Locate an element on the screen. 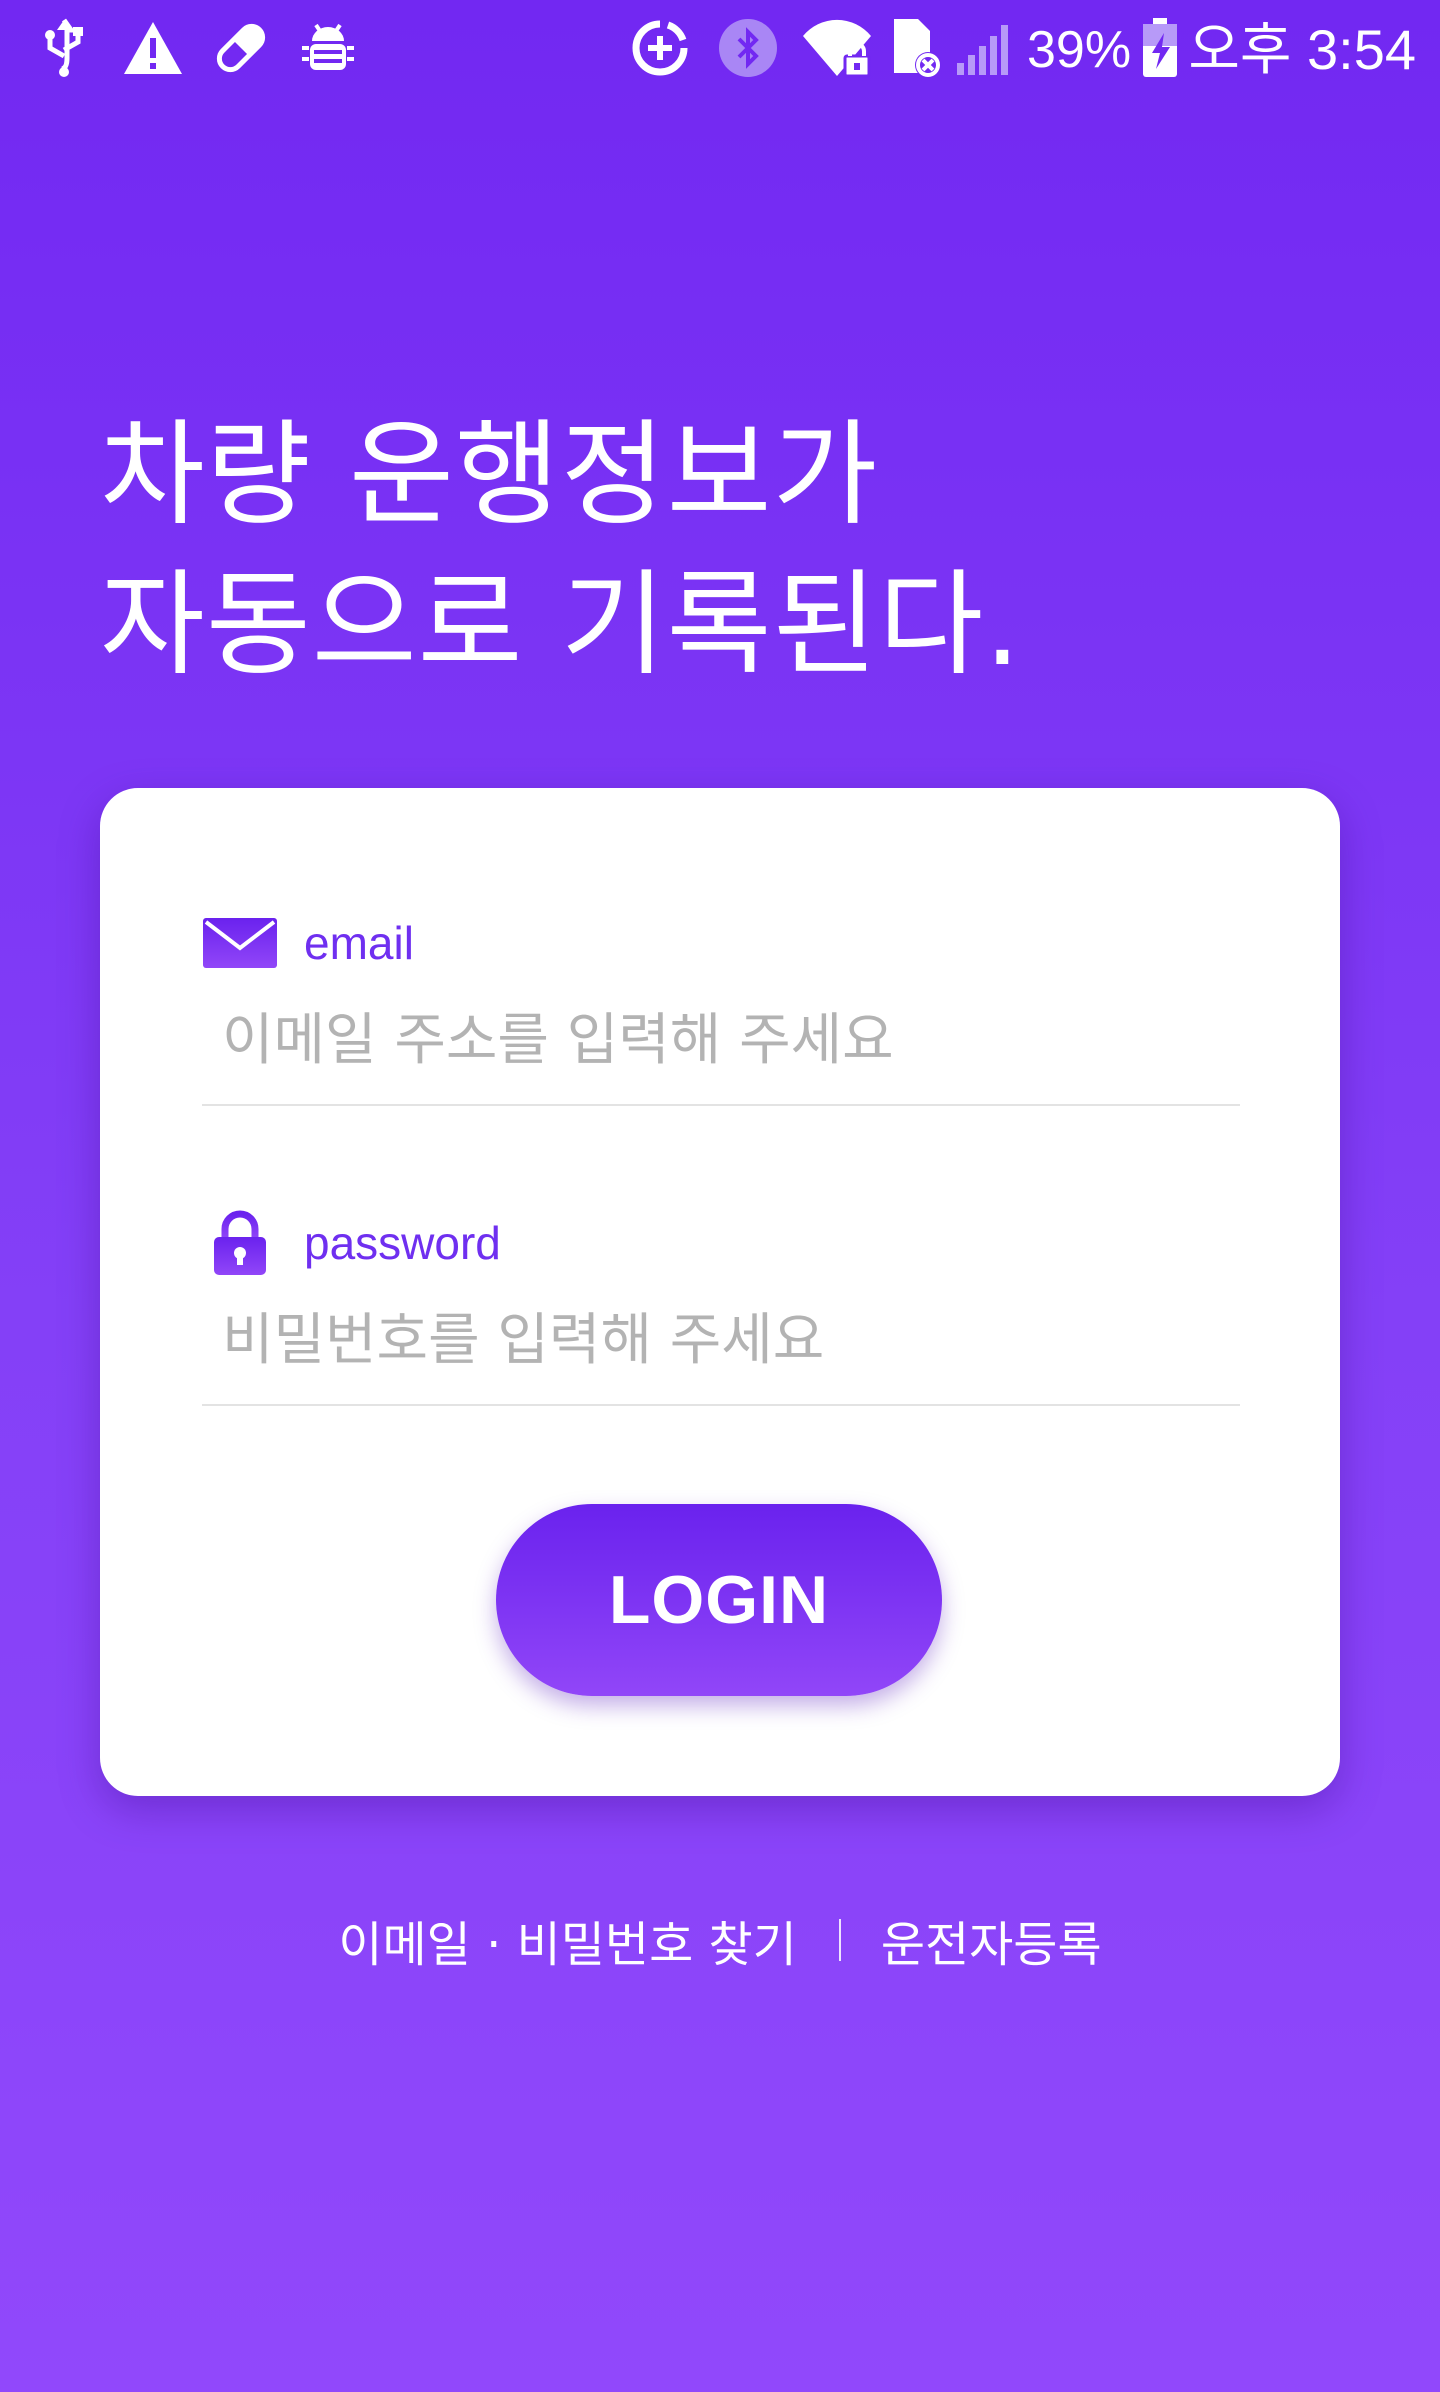 The height and width of the screenshot is (2392, 1440). email-input is located at coordinates (721, 1051).